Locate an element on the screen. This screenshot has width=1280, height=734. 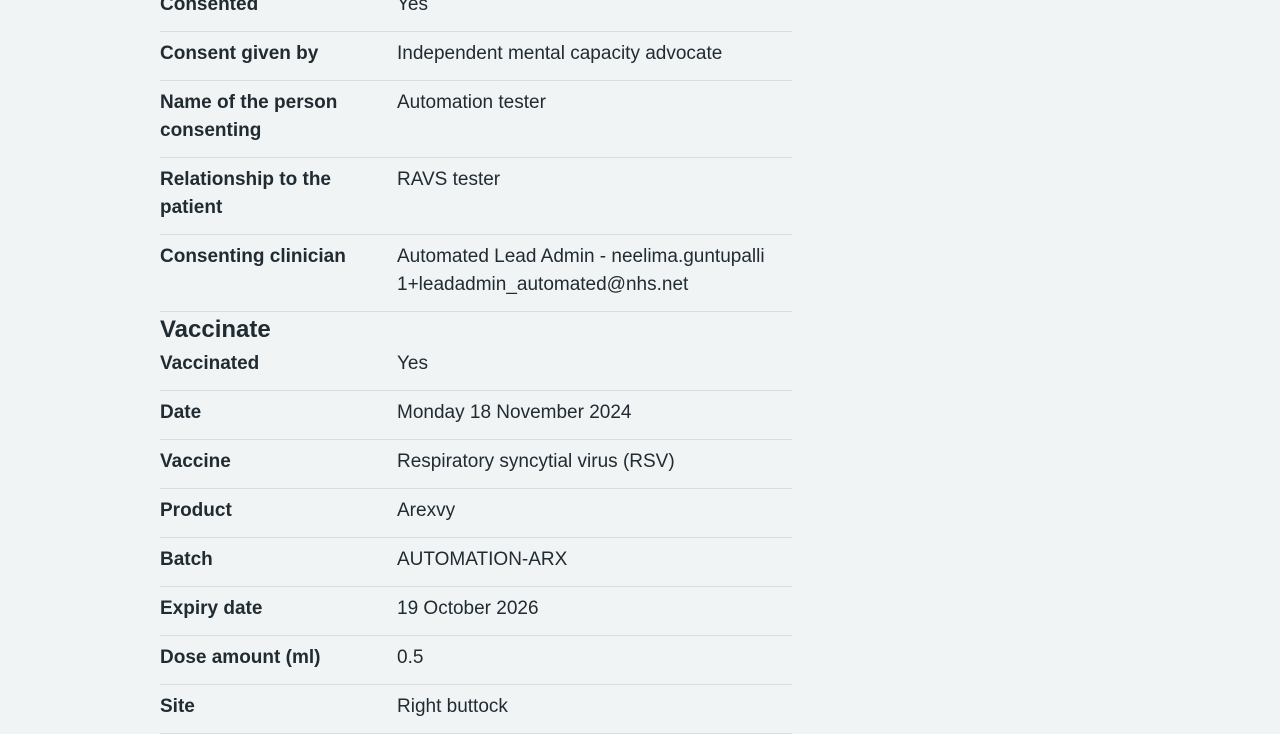
summary-row-date: Date Monday 18 November 2024 is located at coordinates (476, 415).